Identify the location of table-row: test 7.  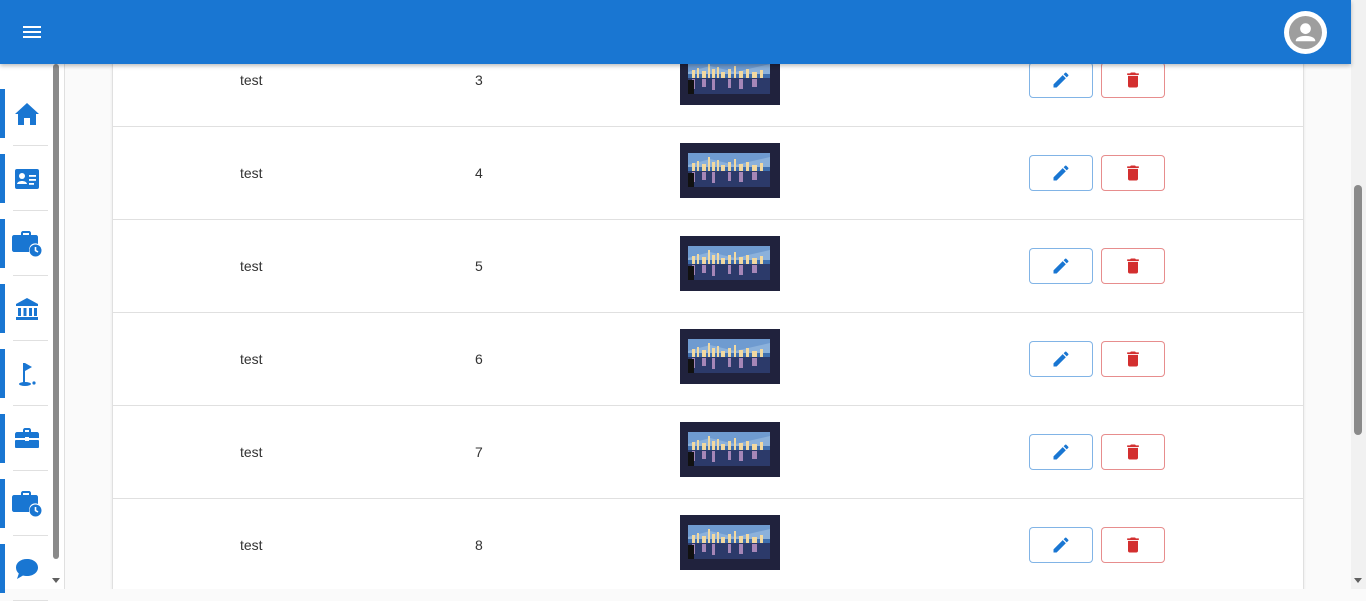
(708, 452).